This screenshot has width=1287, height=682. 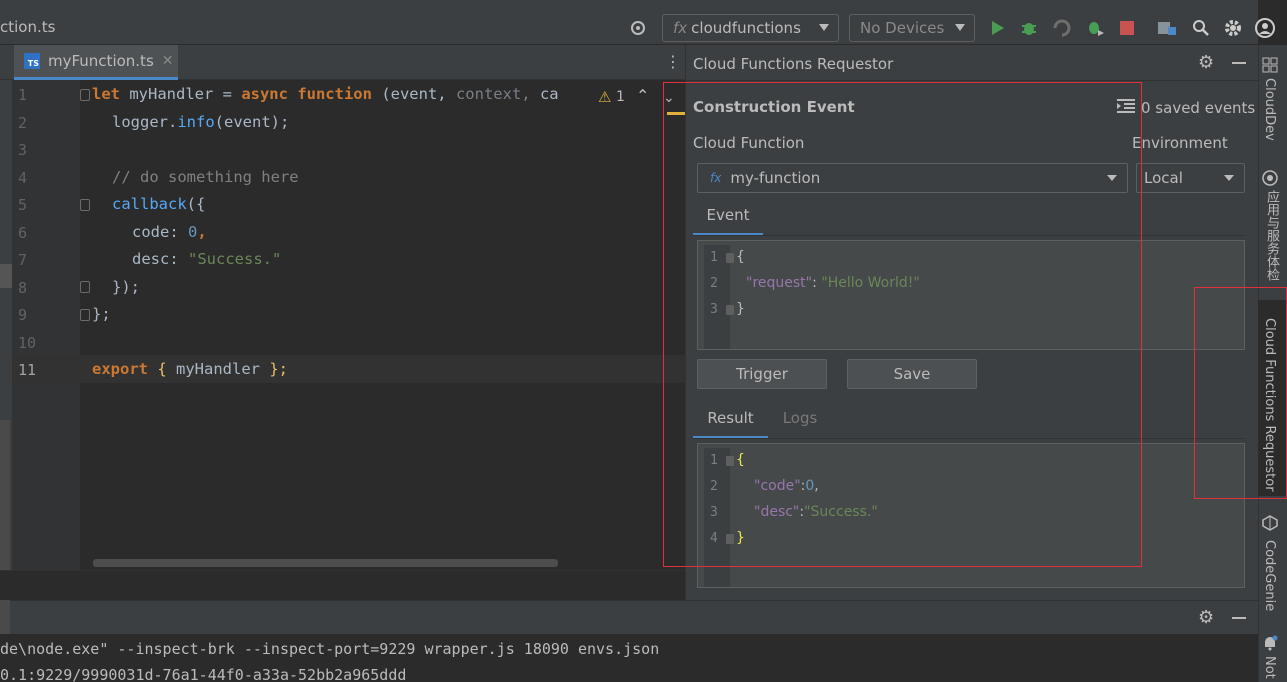 I want to click on keyword: let, so click(x=111, y=94).